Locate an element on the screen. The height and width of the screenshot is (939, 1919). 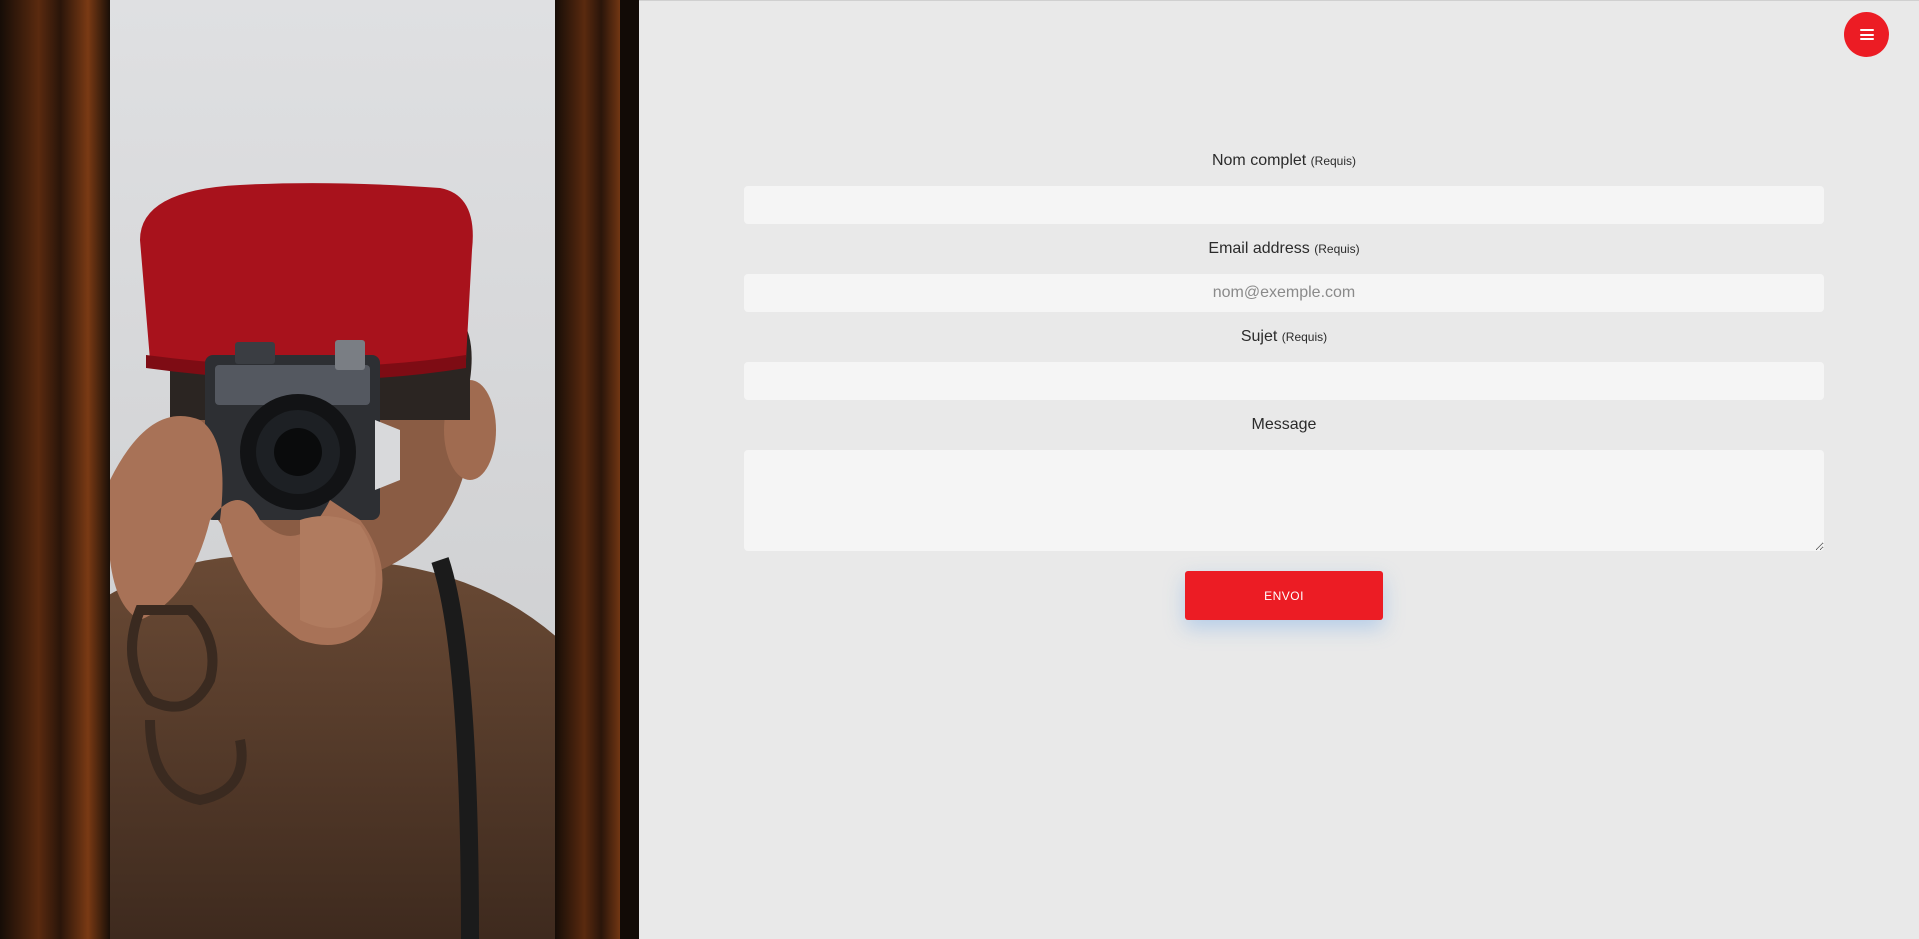
full-name-group: Nom complet (Requis) is located at coordinates (1284, 187).